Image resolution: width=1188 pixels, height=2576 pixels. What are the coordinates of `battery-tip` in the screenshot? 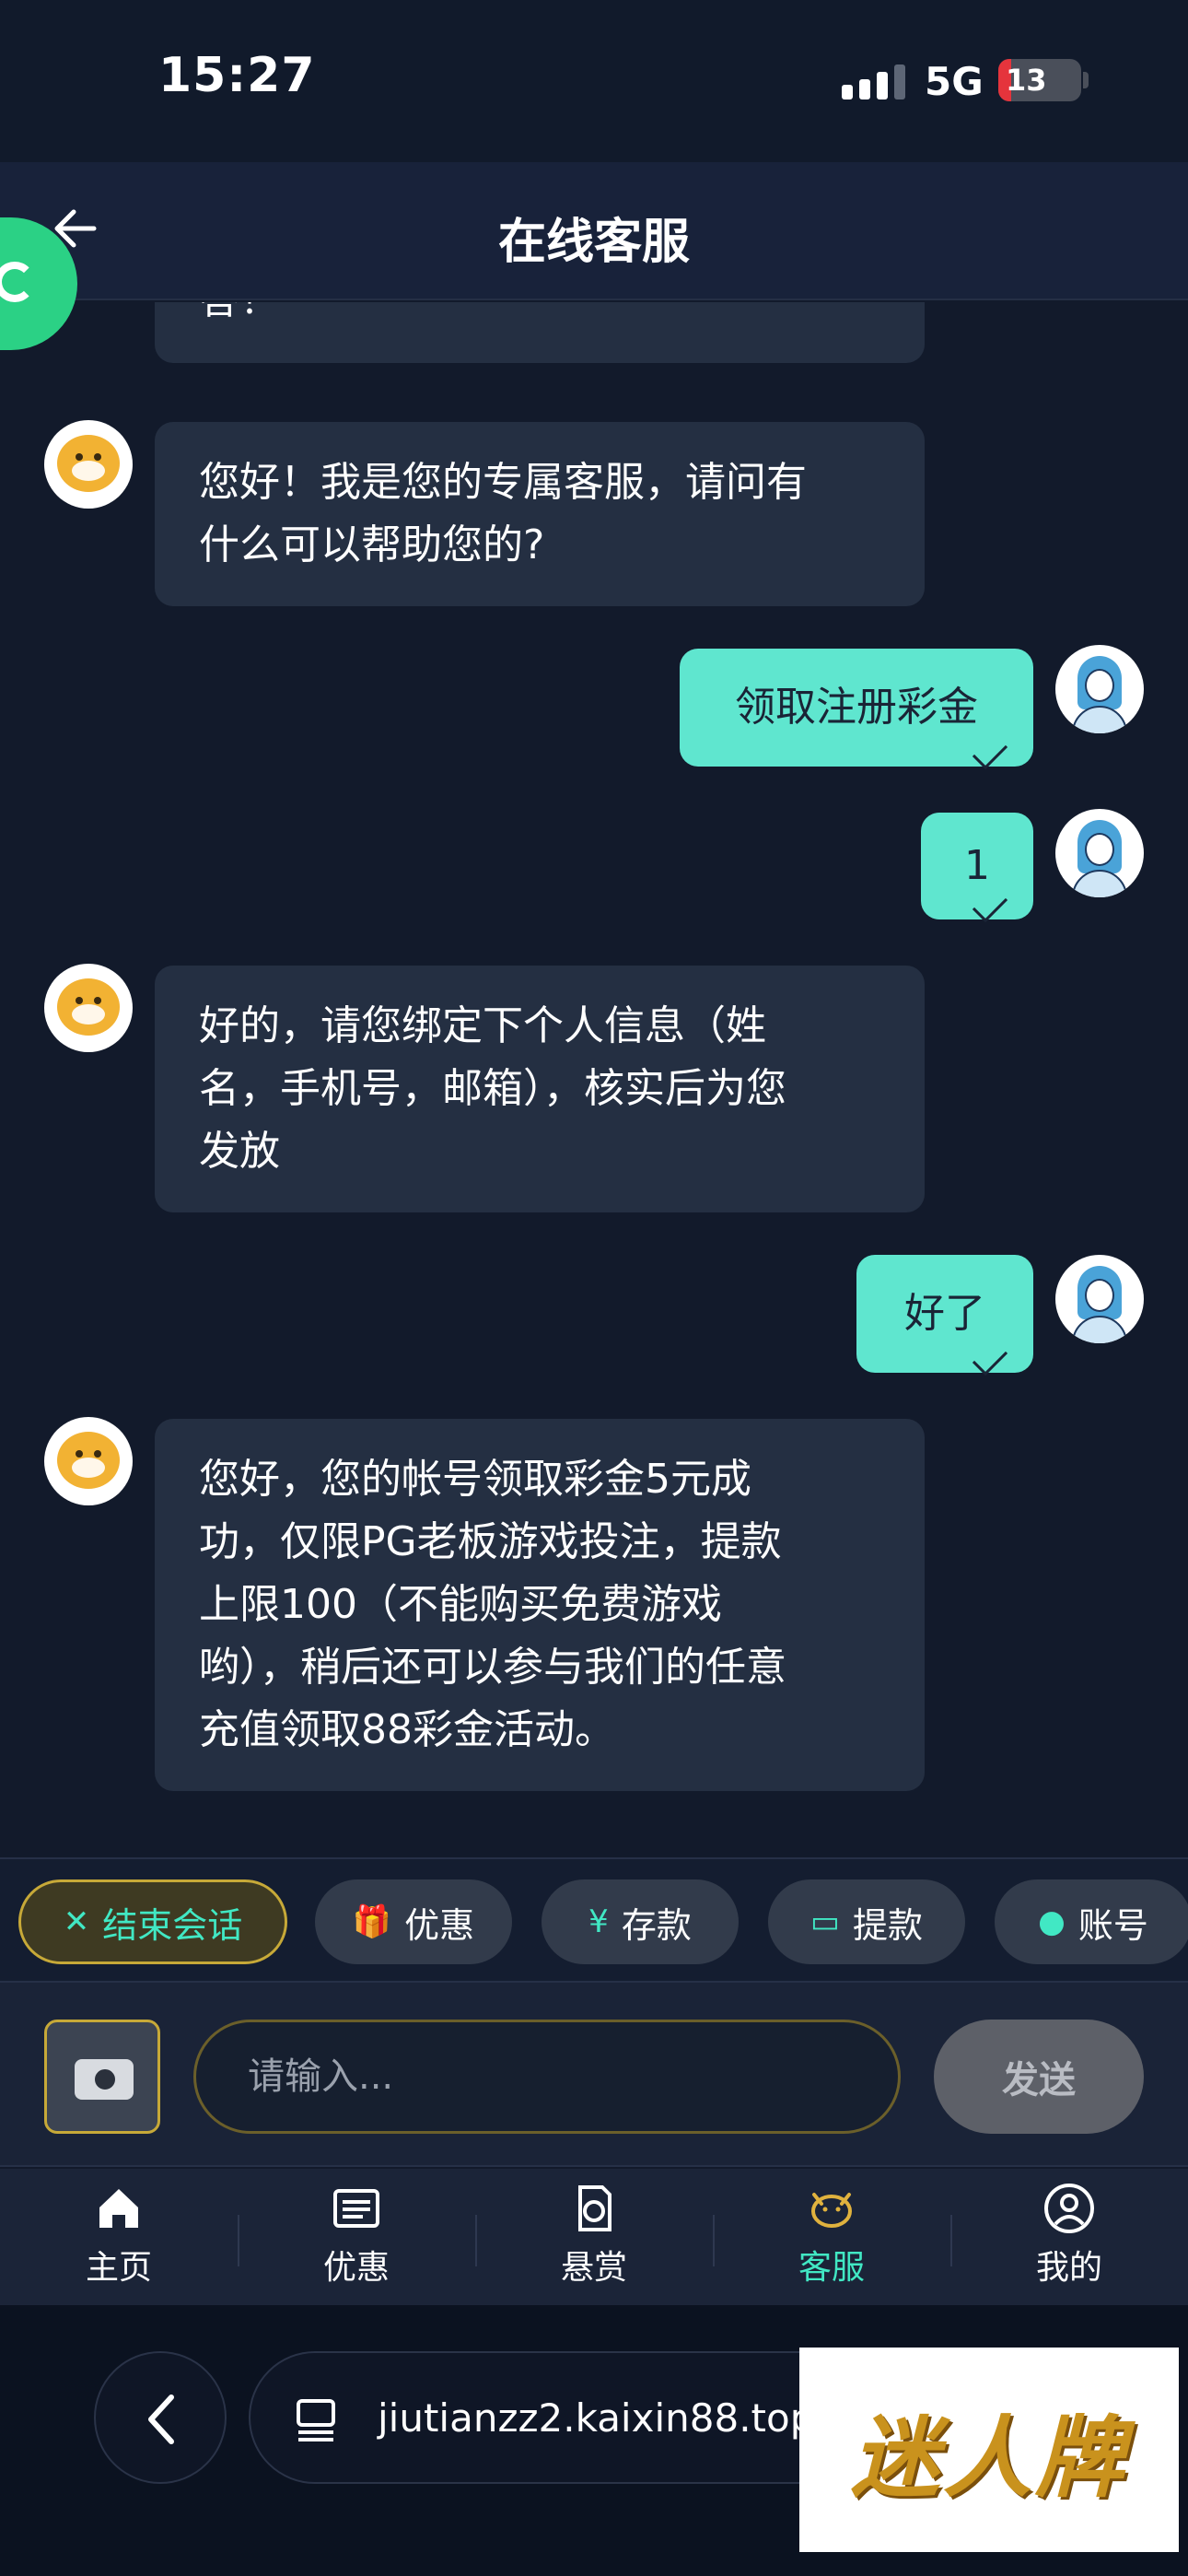 It's located at (1086, 80).